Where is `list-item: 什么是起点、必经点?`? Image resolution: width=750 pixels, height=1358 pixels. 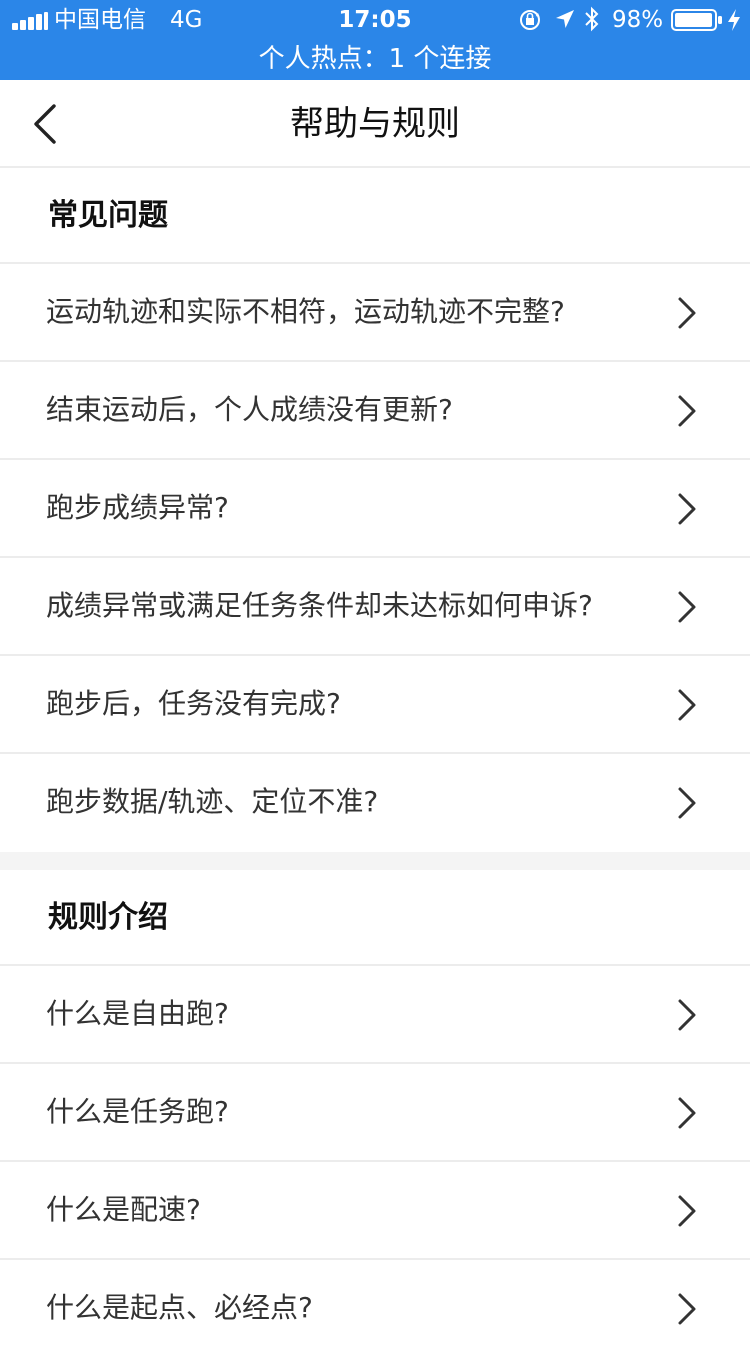
list-item: 什么是起点、必经点? is located at coordinates (375, 1309).